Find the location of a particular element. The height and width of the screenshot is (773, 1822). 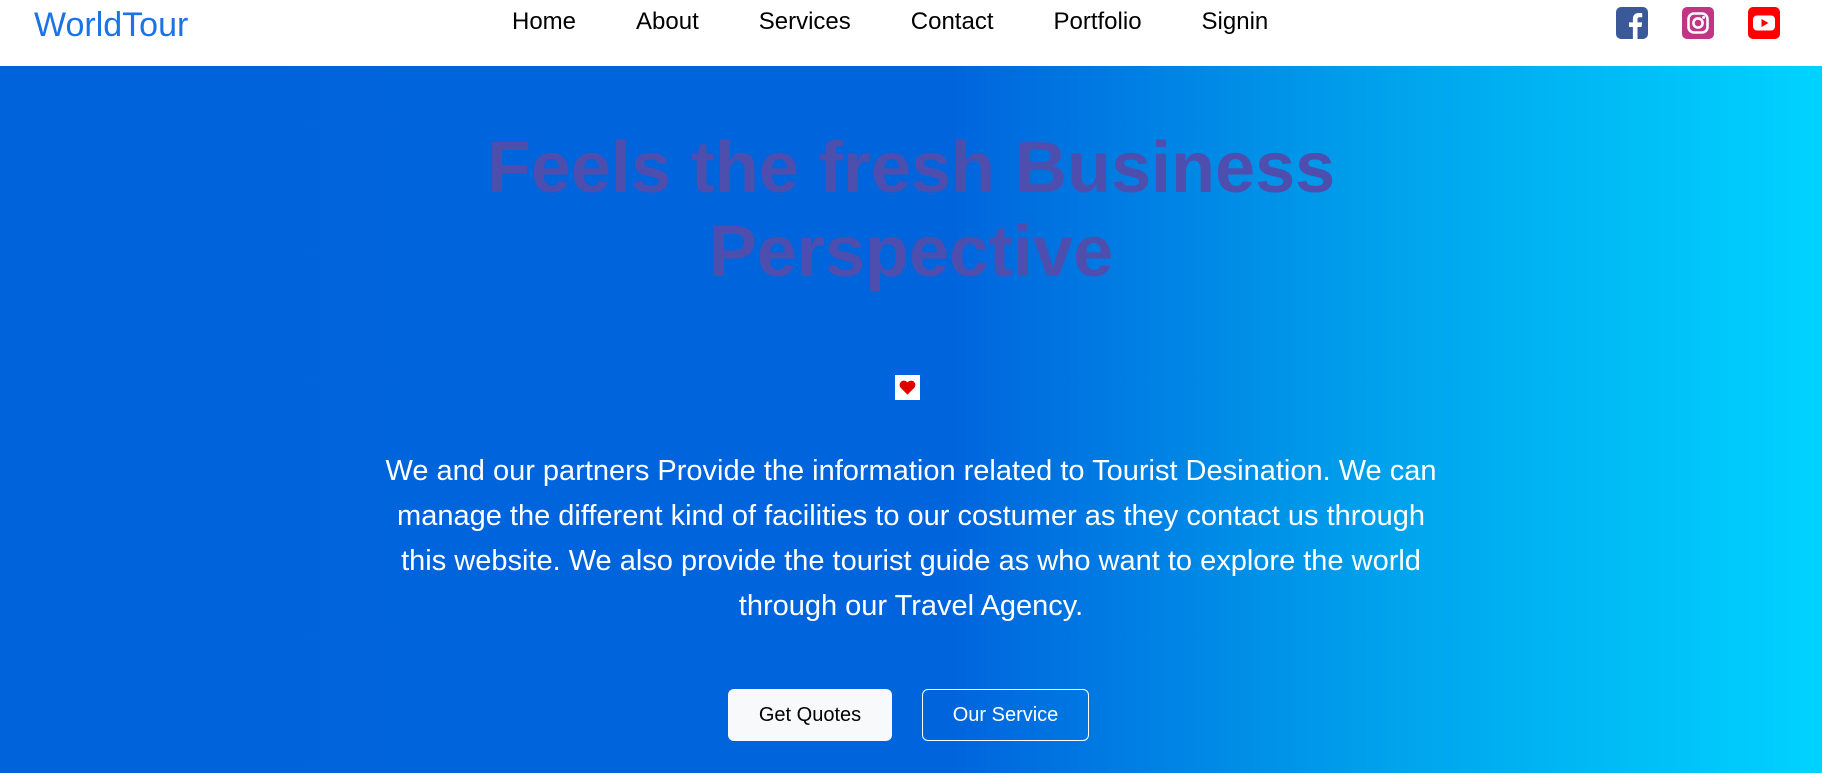

facebook-icon is located at coordinates (1632, 23).